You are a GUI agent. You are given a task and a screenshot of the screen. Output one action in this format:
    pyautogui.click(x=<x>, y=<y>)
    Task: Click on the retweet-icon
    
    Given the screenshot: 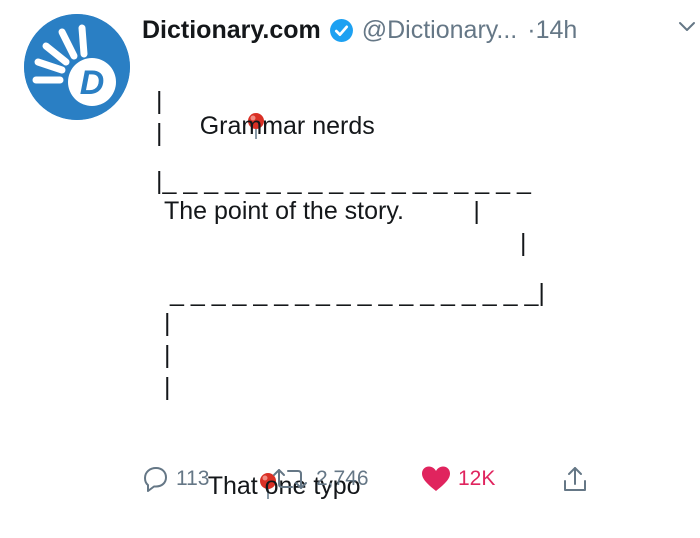 What is the action you would take?
    pyautogui.click(x=290, y=479)
    